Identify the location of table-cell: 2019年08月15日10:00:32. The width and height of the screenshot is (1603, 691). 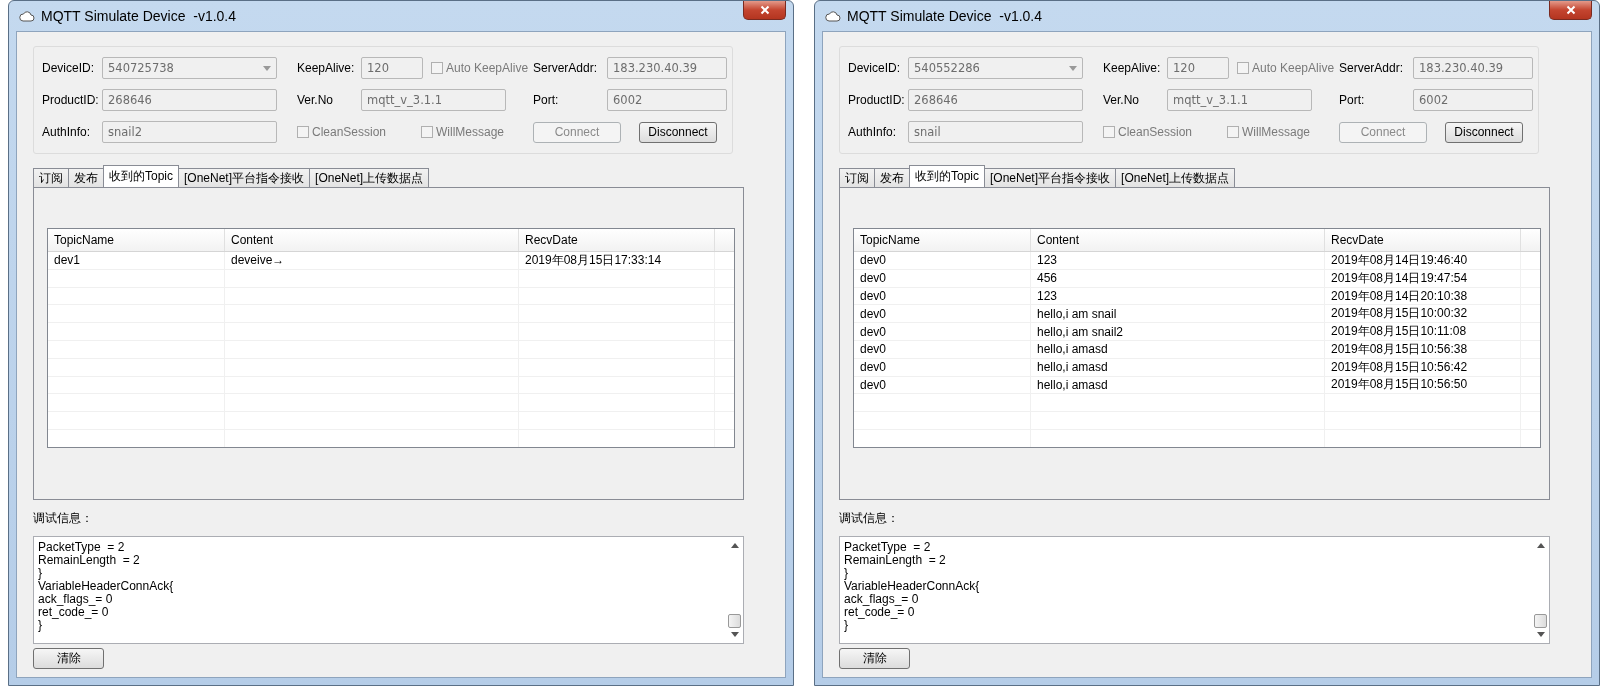
(1423, 314).